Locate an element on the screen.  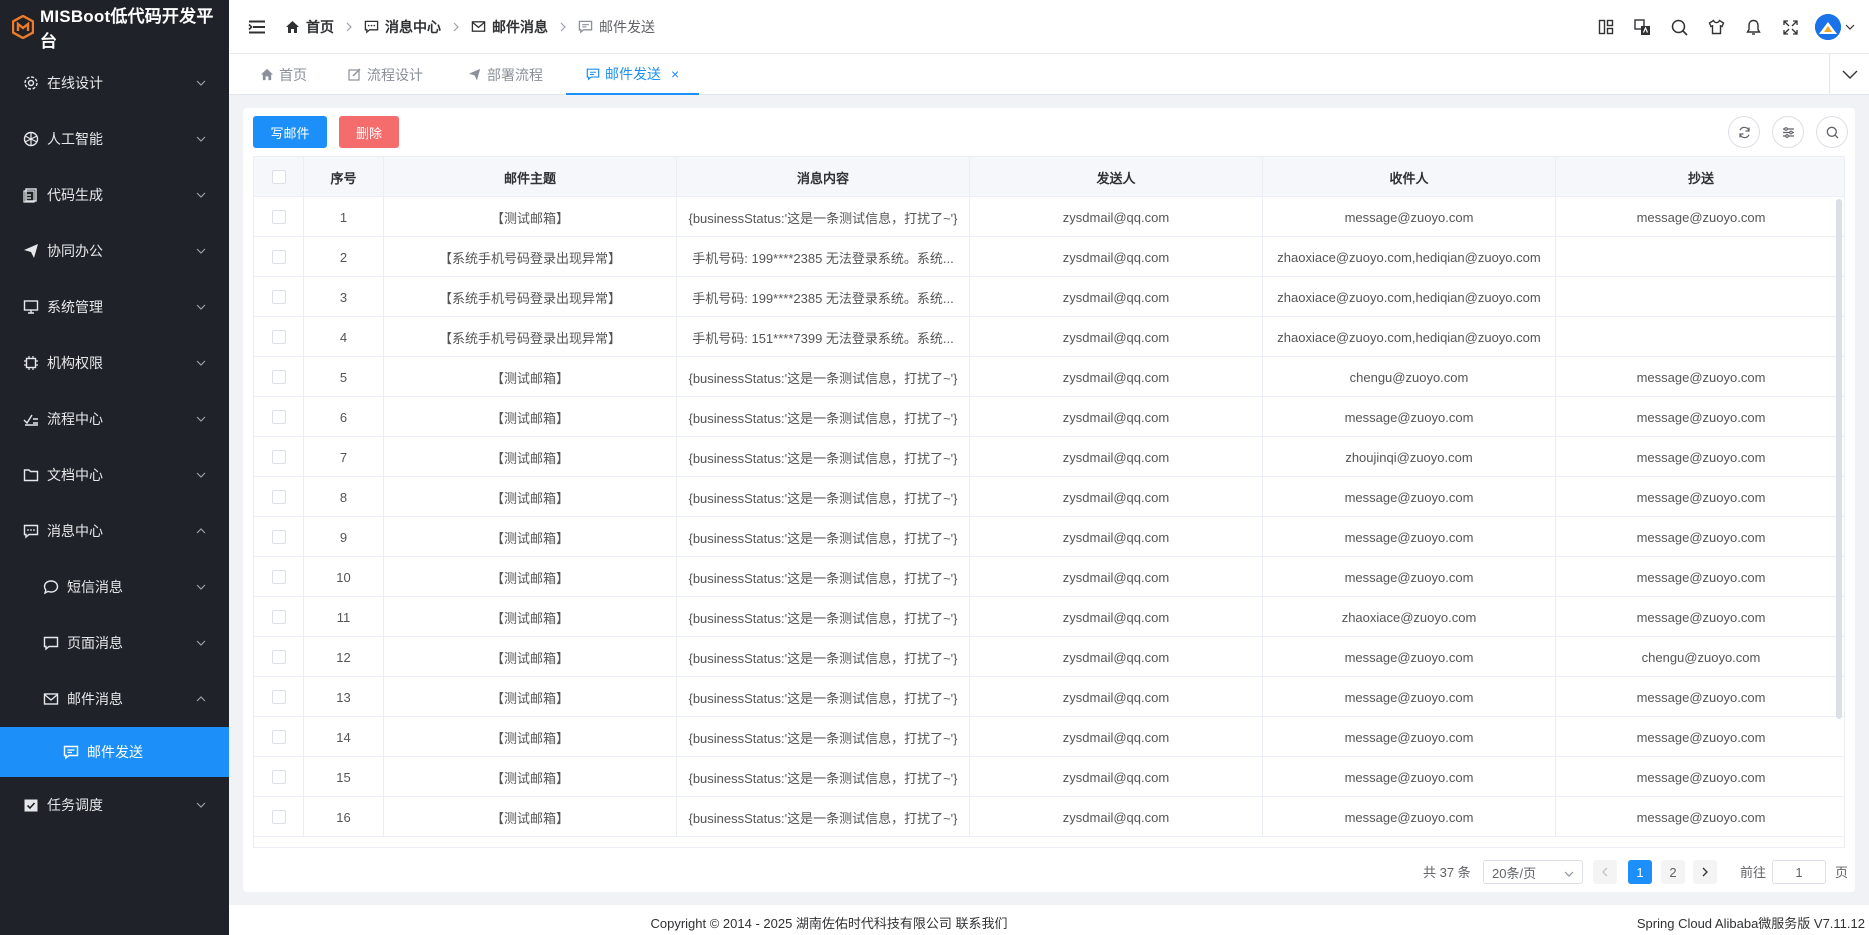
sidebar-item-message-center: 消息中心 is located at coordinates (114, 531).